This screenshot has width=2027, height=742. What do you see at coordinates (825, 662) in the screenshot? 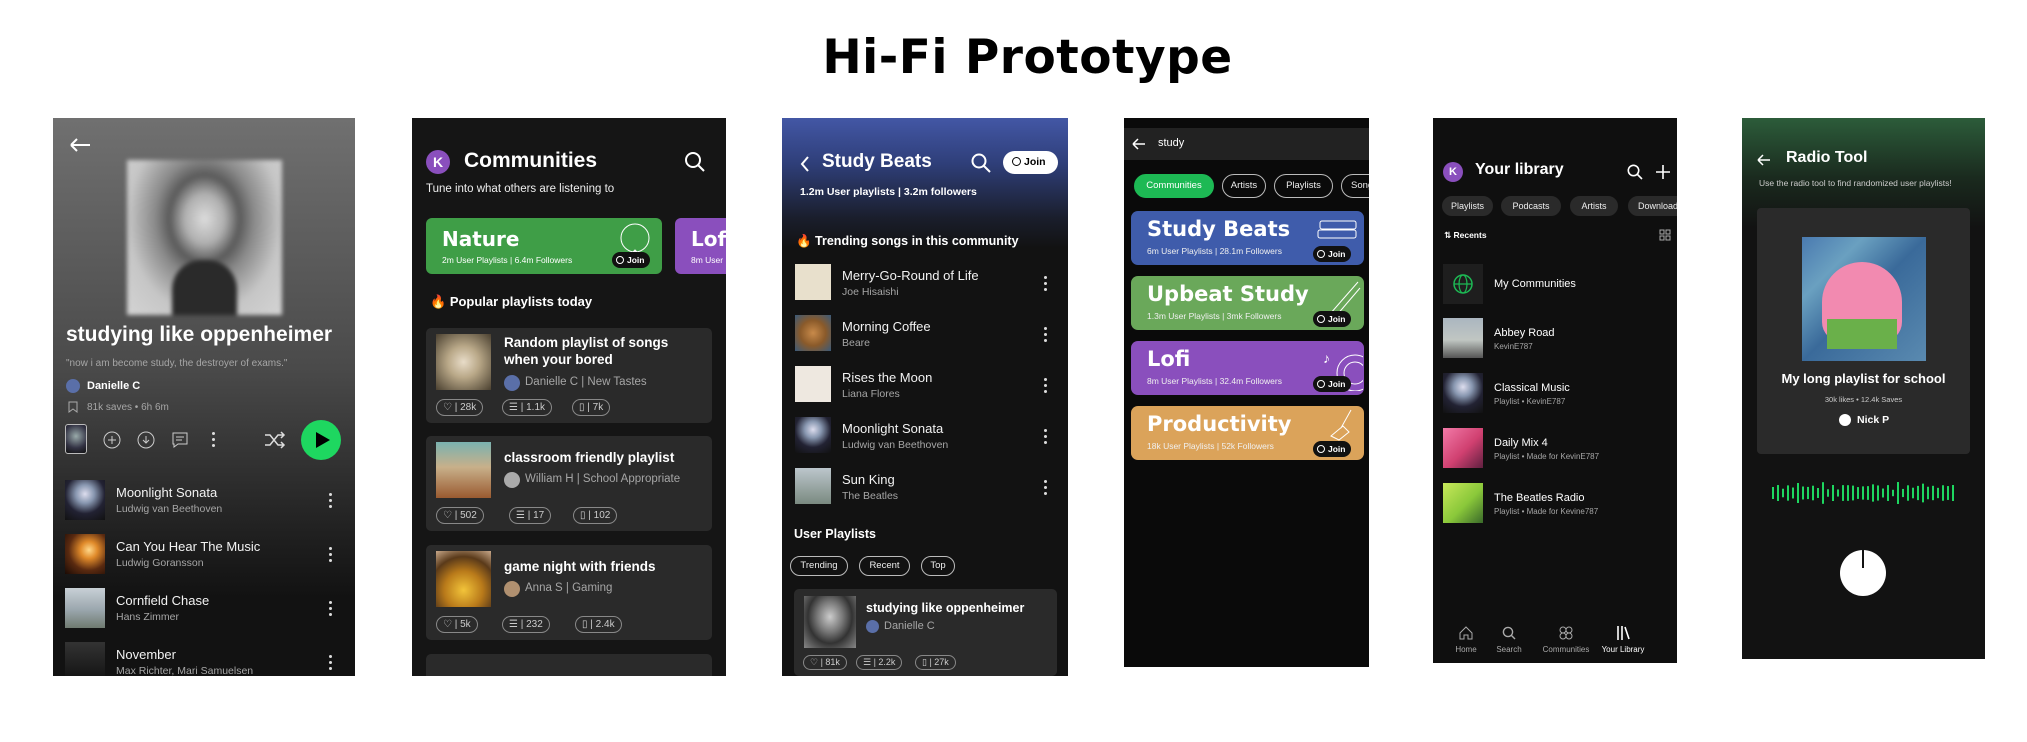
I see `likes-count: ♡ | 81k` at bounding box center [825, 662].